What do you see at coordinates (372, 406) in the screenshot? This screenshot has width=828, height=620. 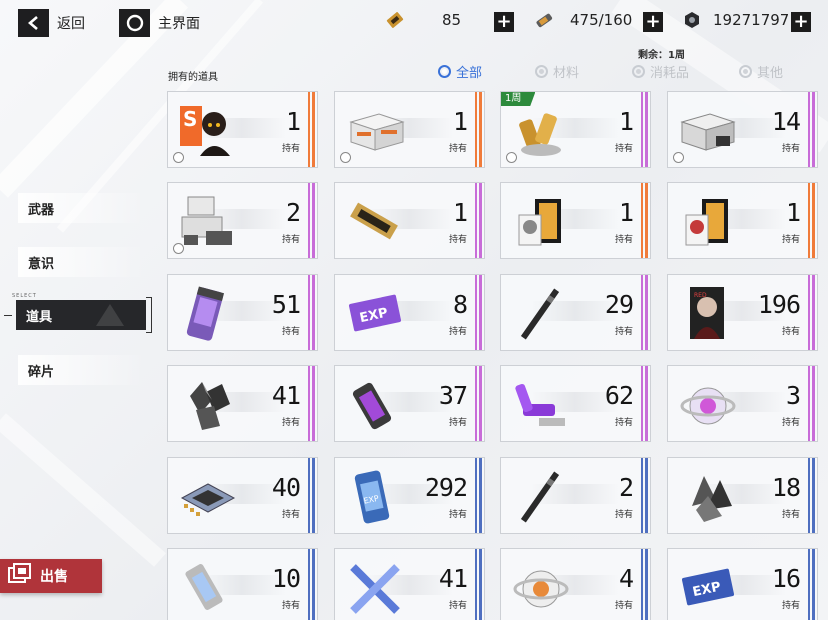 I see `purple-vial-icon` at bounding box center [372, 406].